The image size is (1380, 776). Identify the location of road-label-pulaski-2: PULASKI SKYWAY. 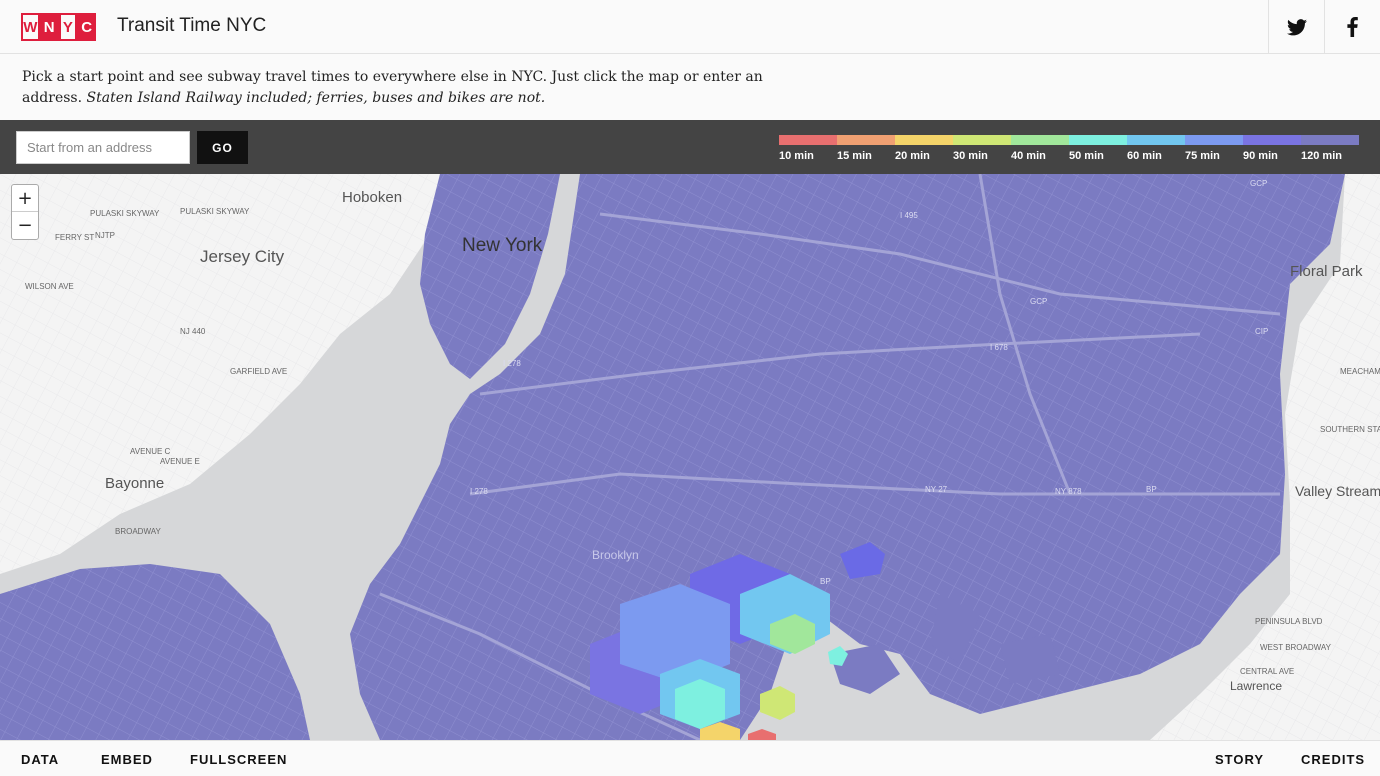
(215, 211).